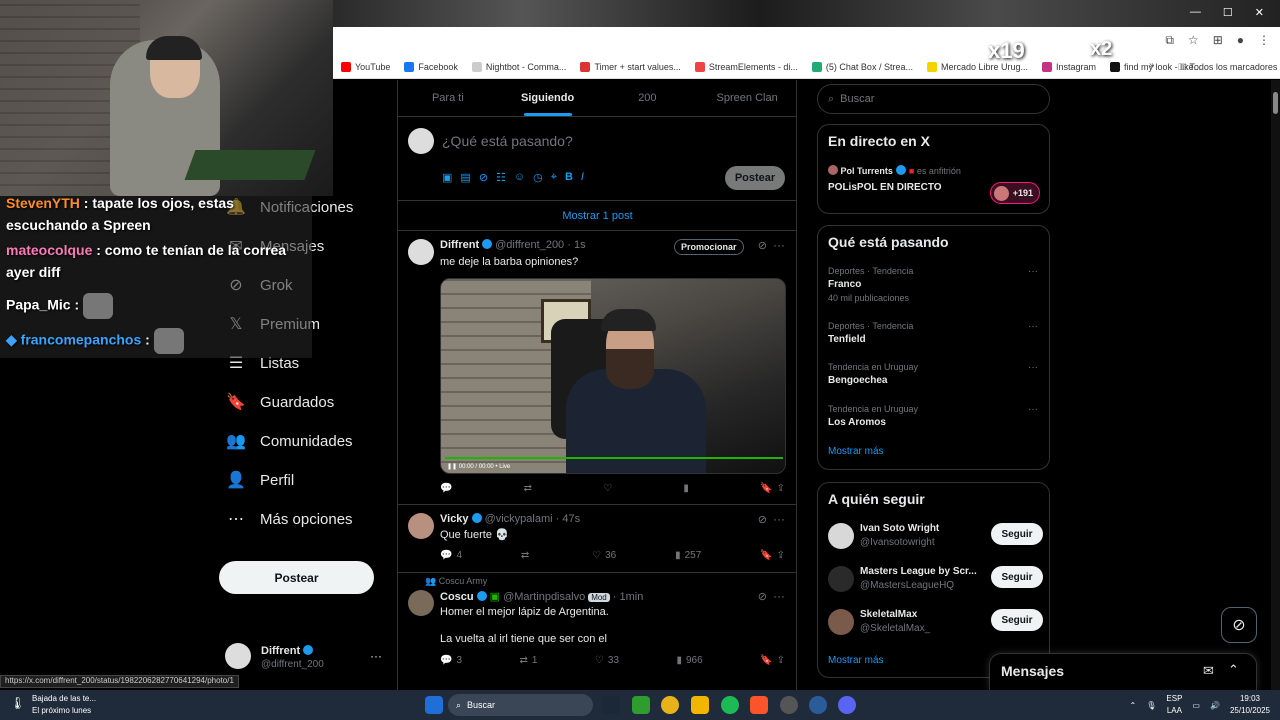  I want to click on trend-item: Tendencia en Uruguay Los Aromos ···, so click(933, 416).